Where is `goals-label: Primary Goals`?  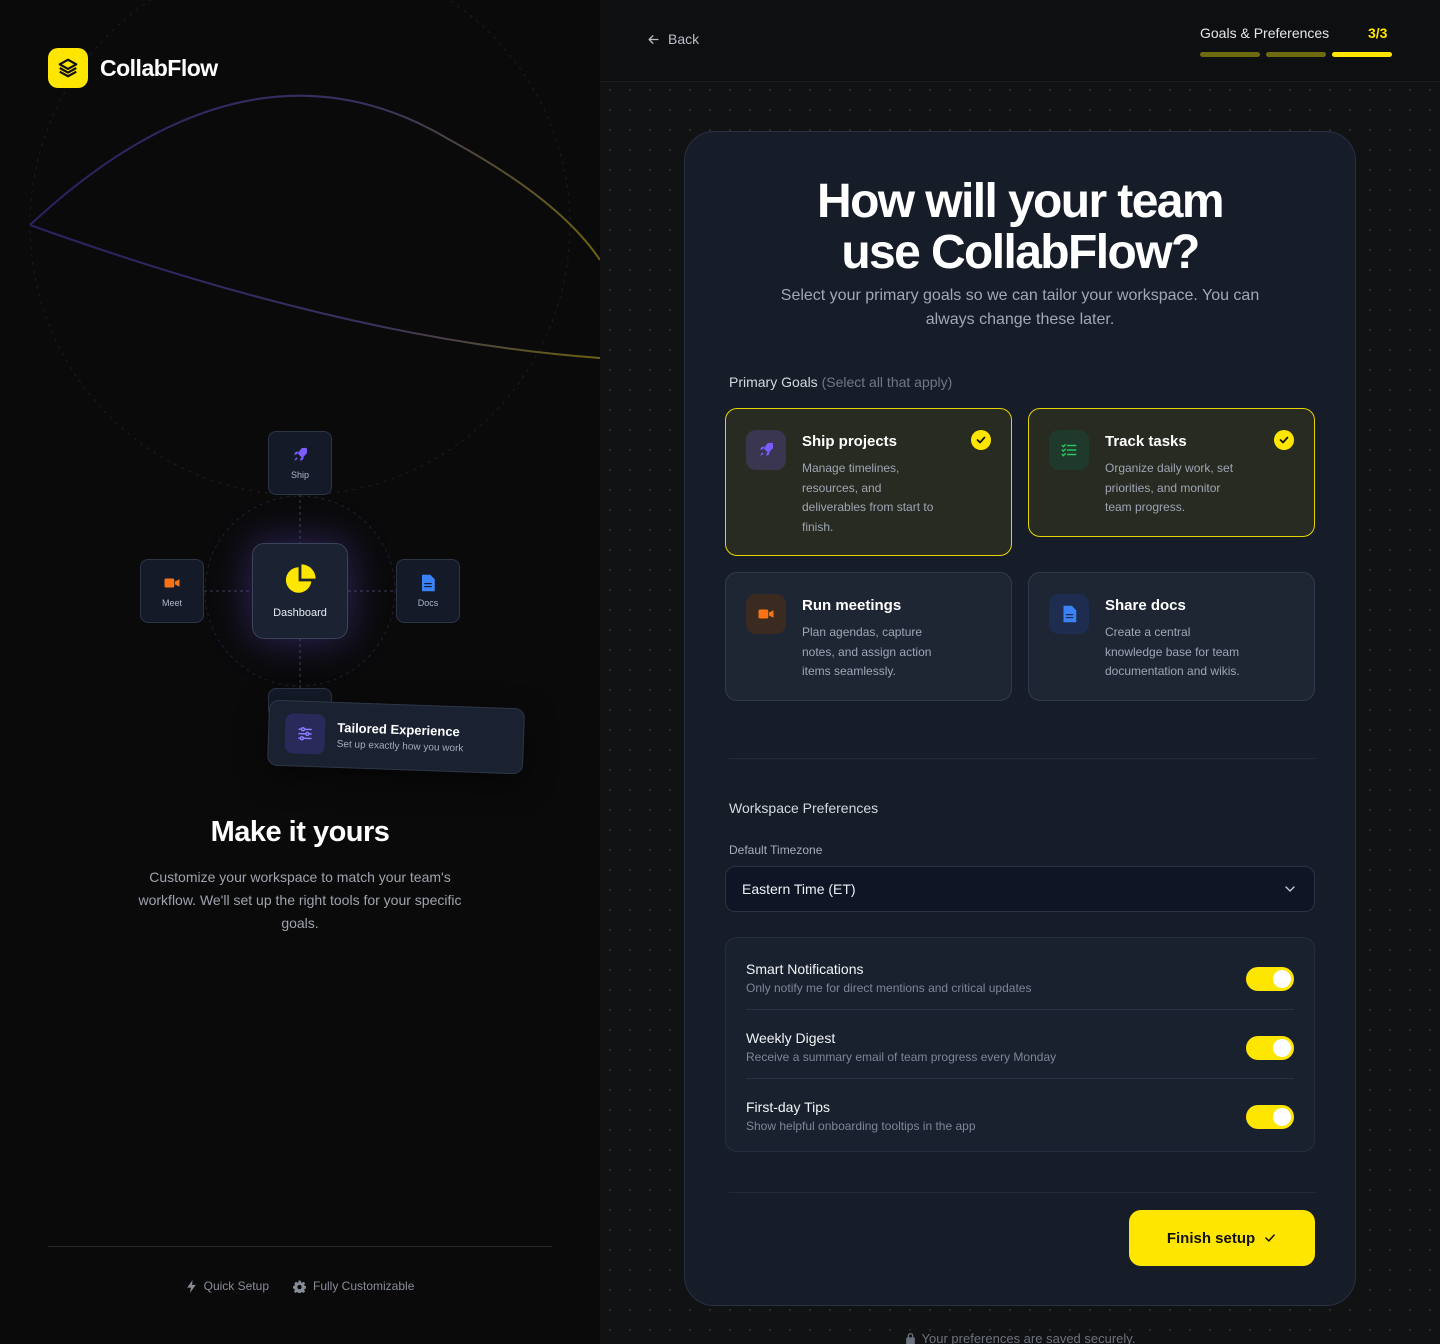
goals-label: Primary Goals is located at coordinates (773, 382).